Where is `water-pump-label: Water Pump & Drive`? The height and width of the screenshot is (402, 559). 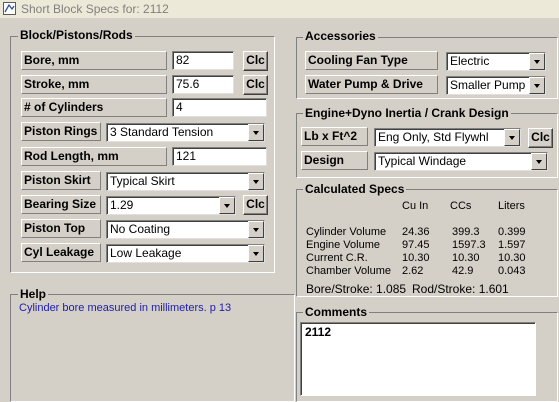
water-pump-label: Water Pump & Drive is located at coordinates (371, 84).